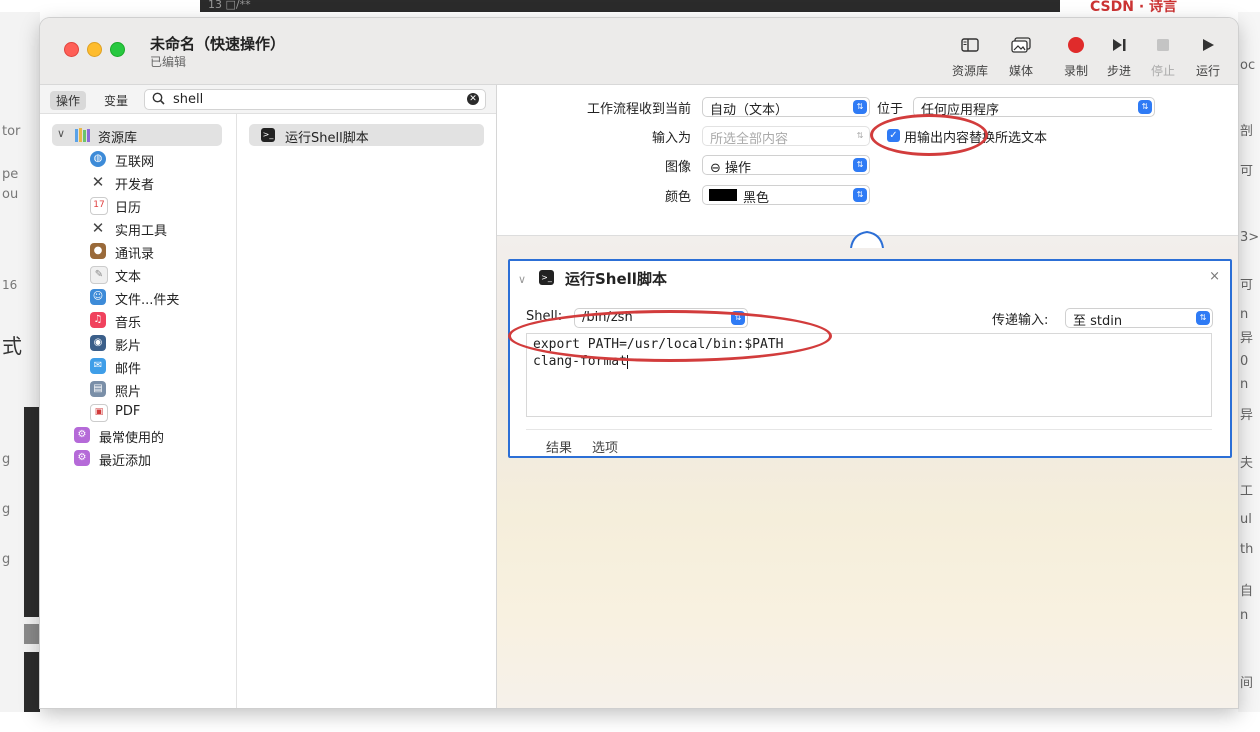 The image size is (1260, 732). Describe the element at coordinates (99, 206) in the screenshot. I see `calendar-icon: 17` at that location.